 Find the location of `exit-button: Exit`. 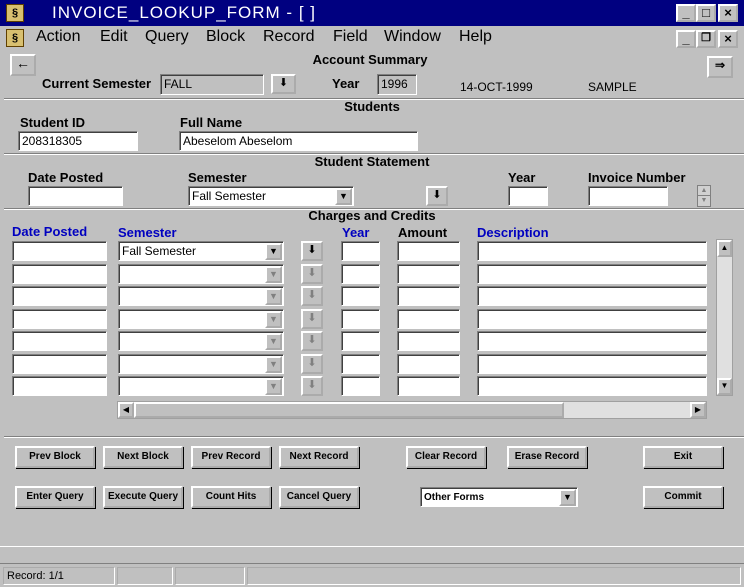

exit-button: Exit is located at coordinates (683, 457).